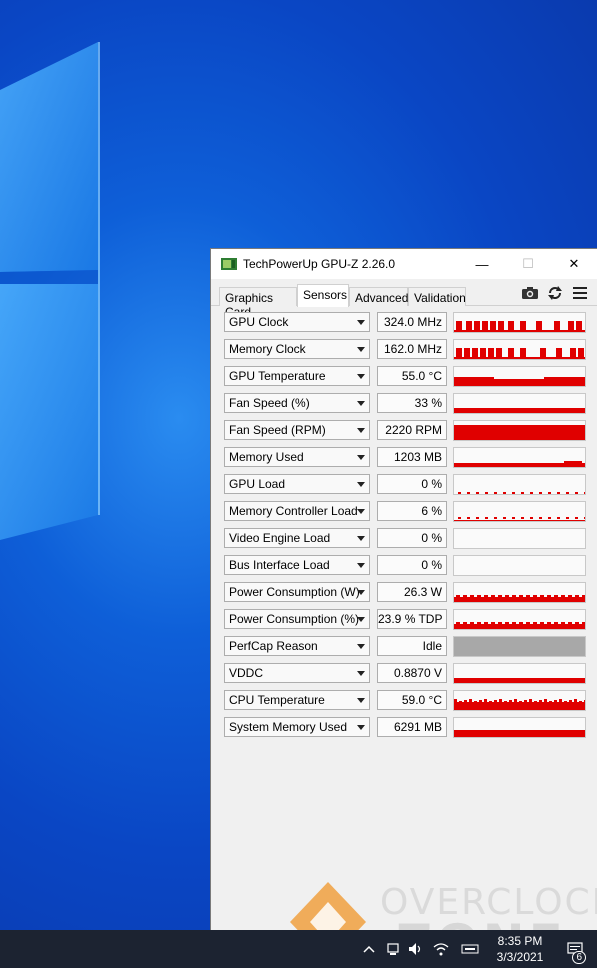 The image size is (597, 968). What do you see at coordinates (297, 430) in the screenshot?
I see `sensor-select: Fan Speed (RPM)` at bounding box center [297, 430].